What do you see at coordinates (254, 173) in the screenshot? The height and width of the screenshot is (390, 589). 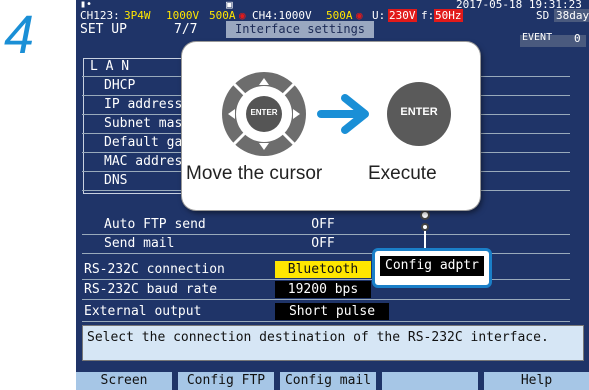 I see `caption-move-cursor: Move the cursor` at bounding box center [254, 173].